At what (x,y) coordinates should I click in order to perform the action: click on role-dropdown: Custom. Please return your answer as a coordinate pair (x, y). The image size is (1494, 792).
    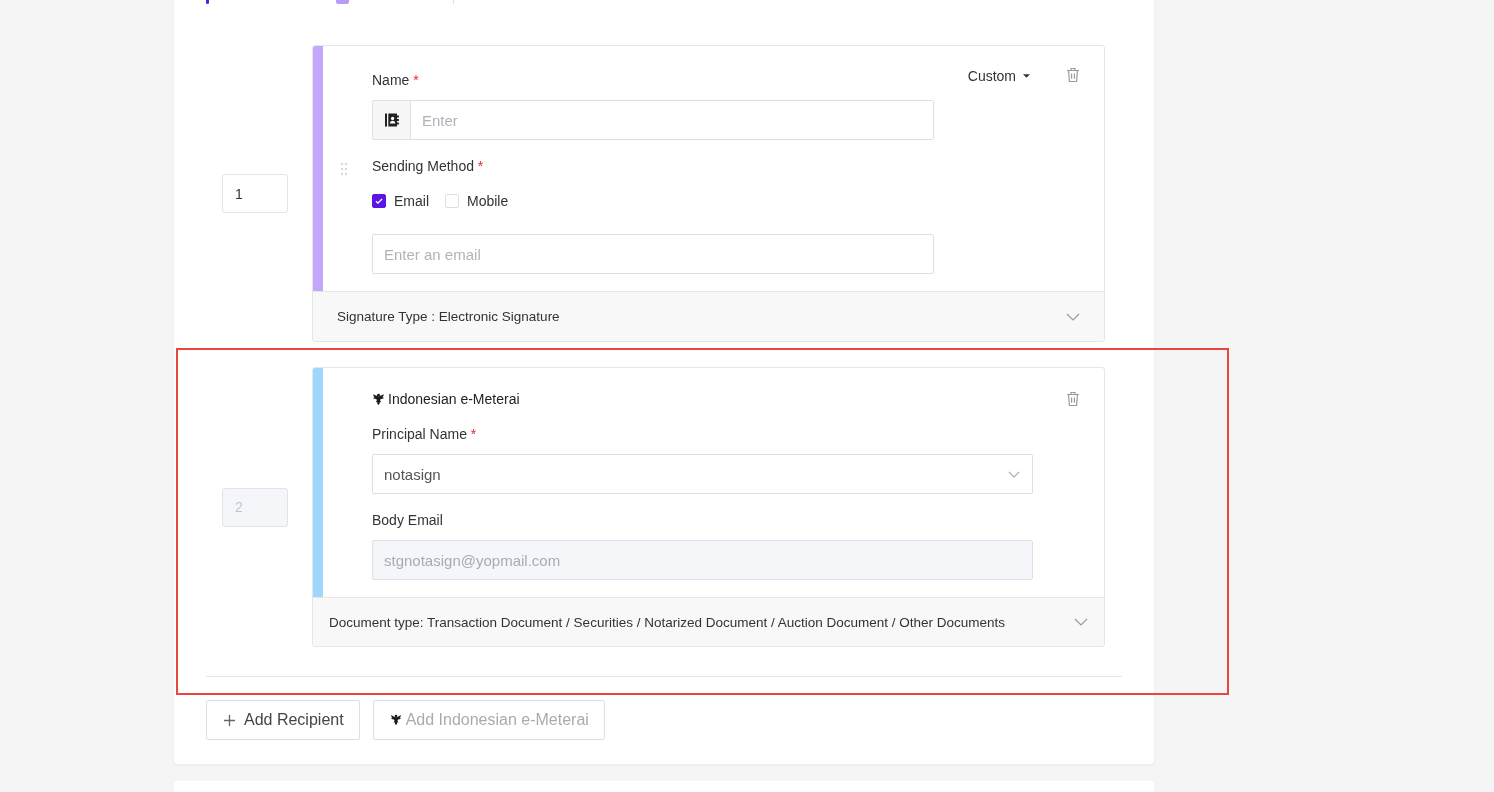
    Looking at the image, I should click on (998, 76).